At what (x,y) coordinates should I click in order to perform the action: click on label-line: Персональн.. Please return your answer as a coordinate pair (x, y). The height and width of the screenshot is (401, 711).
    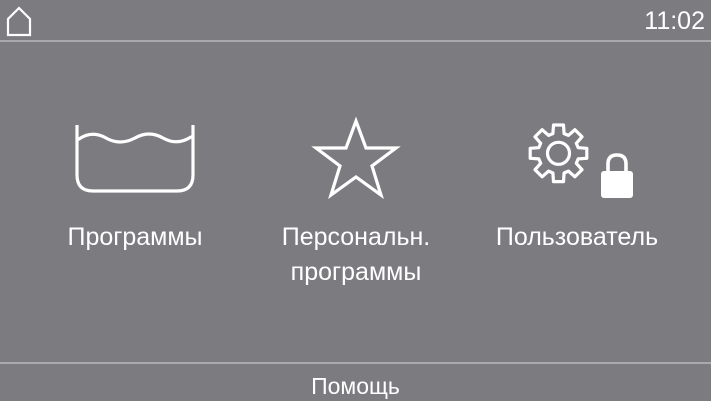
    Looking at the image, I should click on (356, 237).